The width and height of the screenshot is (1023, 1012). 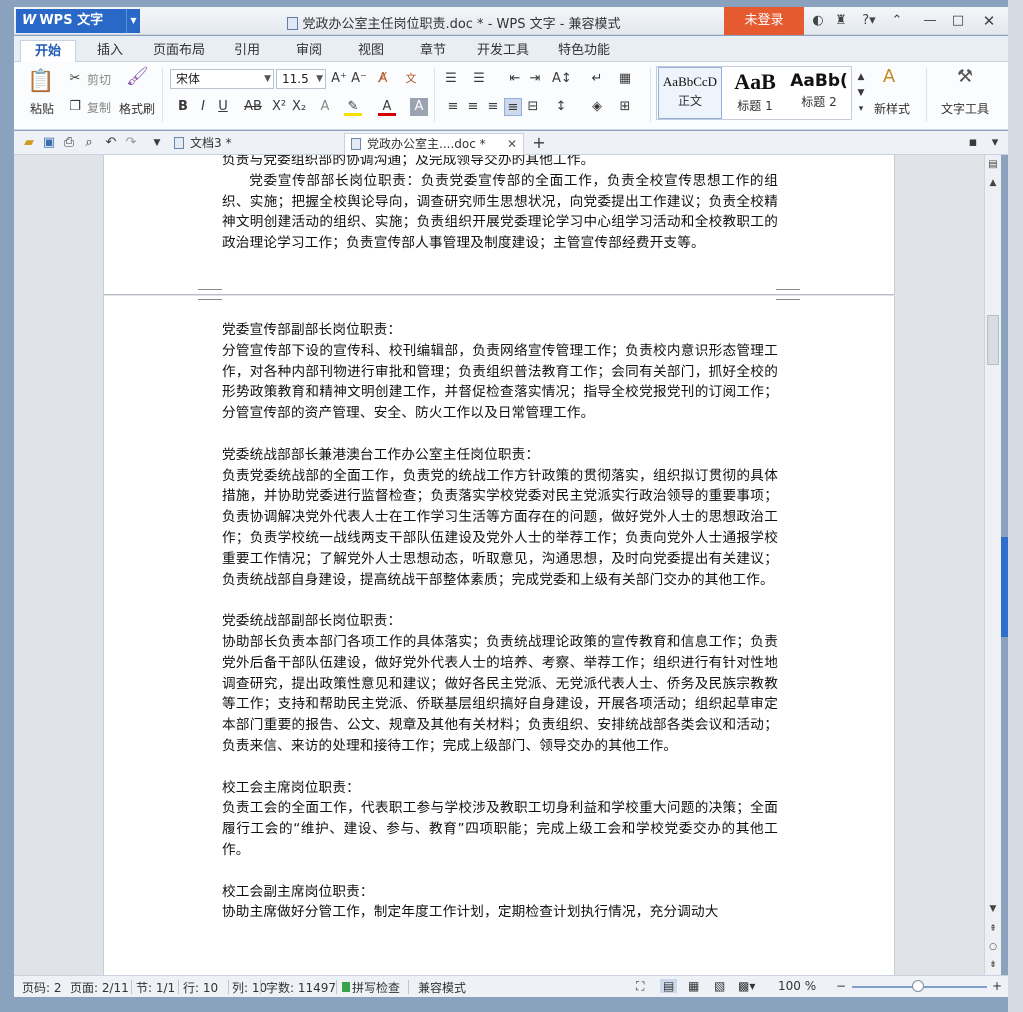 I want to click on table-icon: ▦, so click(x=625, y=79).